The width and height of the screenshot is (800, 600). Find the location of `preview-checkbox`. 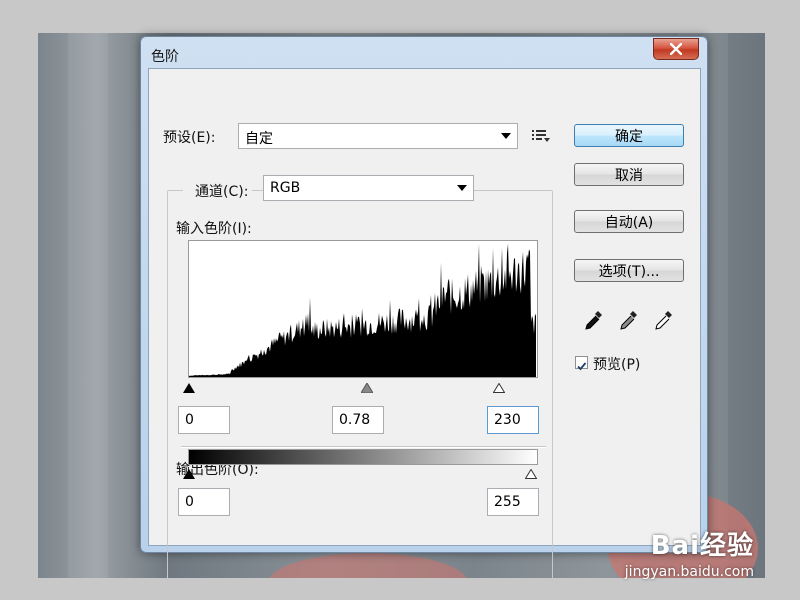

preview-checkbox is located at coordinates (581, 363).